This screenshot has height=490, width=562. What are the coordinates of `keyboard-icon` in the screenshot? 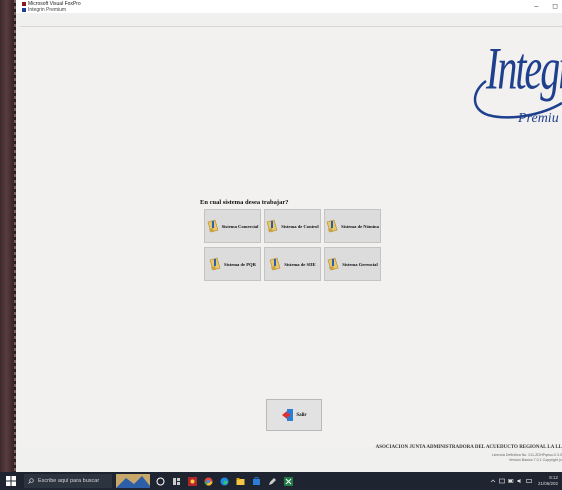 It's located at (529, 481).